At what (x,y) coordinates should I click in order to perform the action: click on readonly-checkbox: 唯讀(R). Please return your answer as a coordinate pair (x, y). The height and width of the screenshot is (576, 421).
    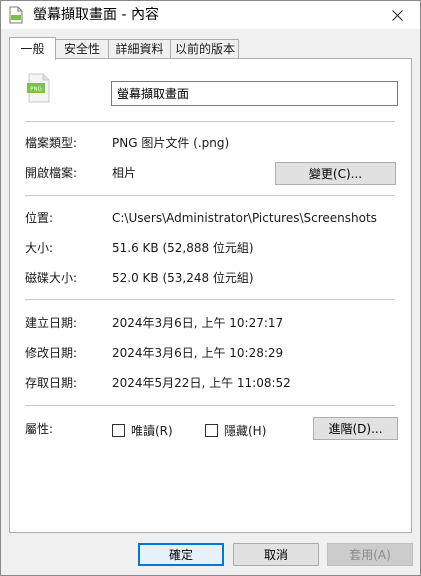
    Looking at the image, I should click on (142, 430).